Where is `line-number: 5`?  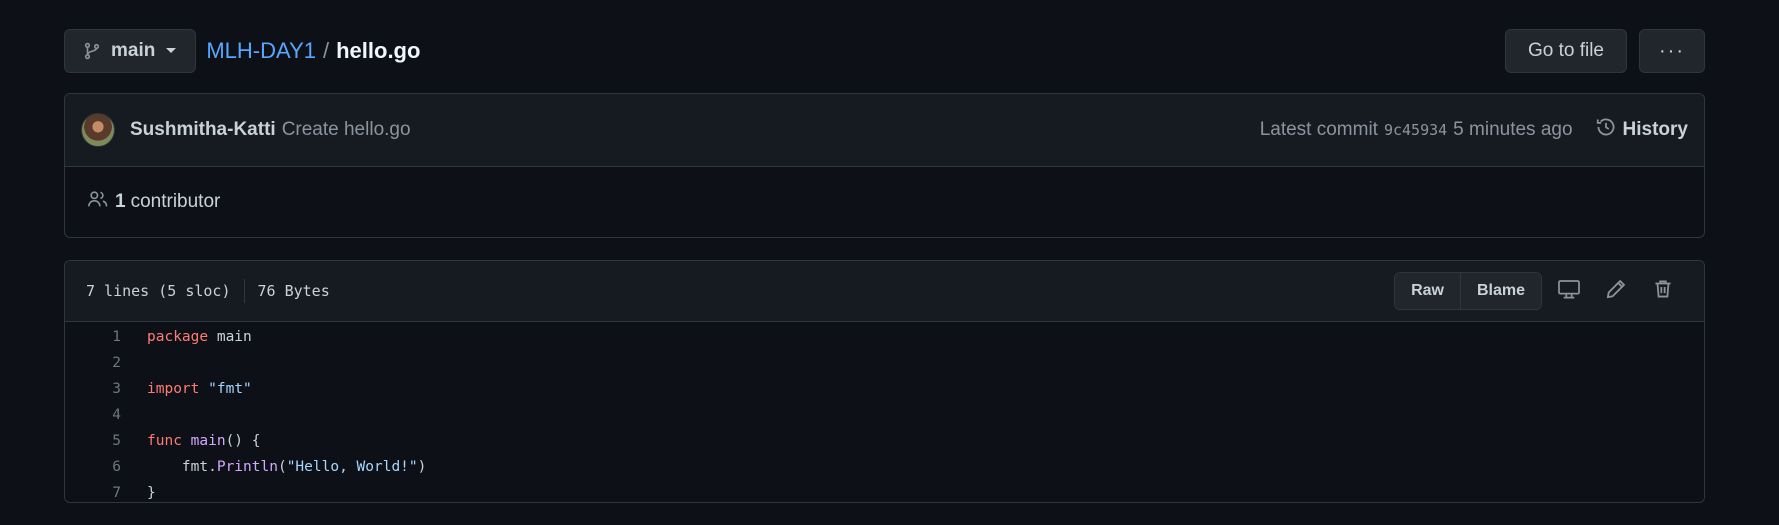
line-number: 5 is located at coordinates (93, 441).